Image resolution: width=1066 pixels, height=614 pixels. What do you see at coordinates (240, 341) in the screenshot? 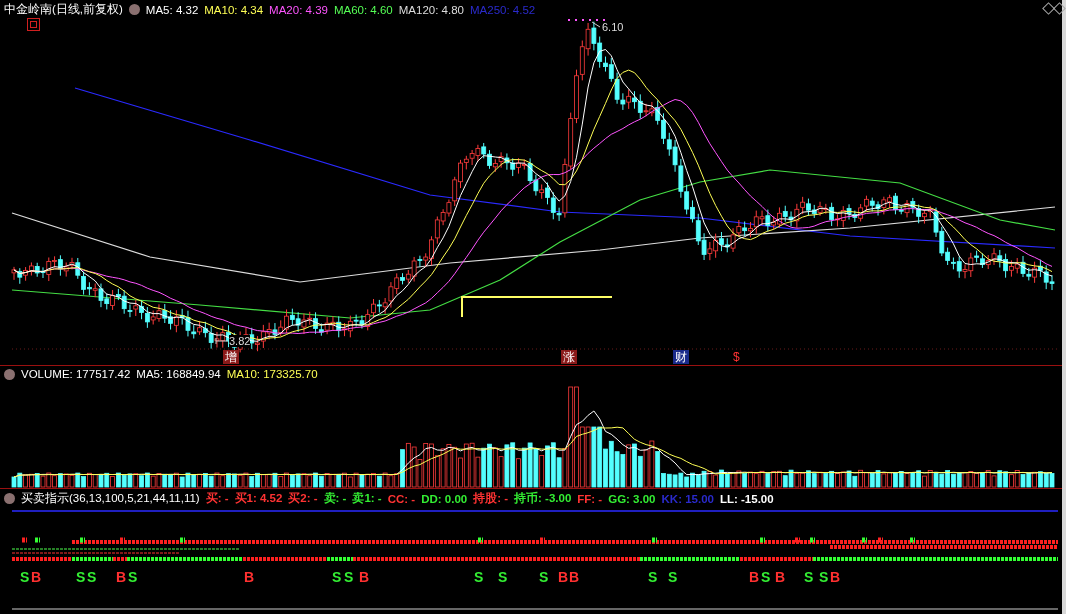
I see `low-price-label: 3.82` at bounding box center [240, 341].